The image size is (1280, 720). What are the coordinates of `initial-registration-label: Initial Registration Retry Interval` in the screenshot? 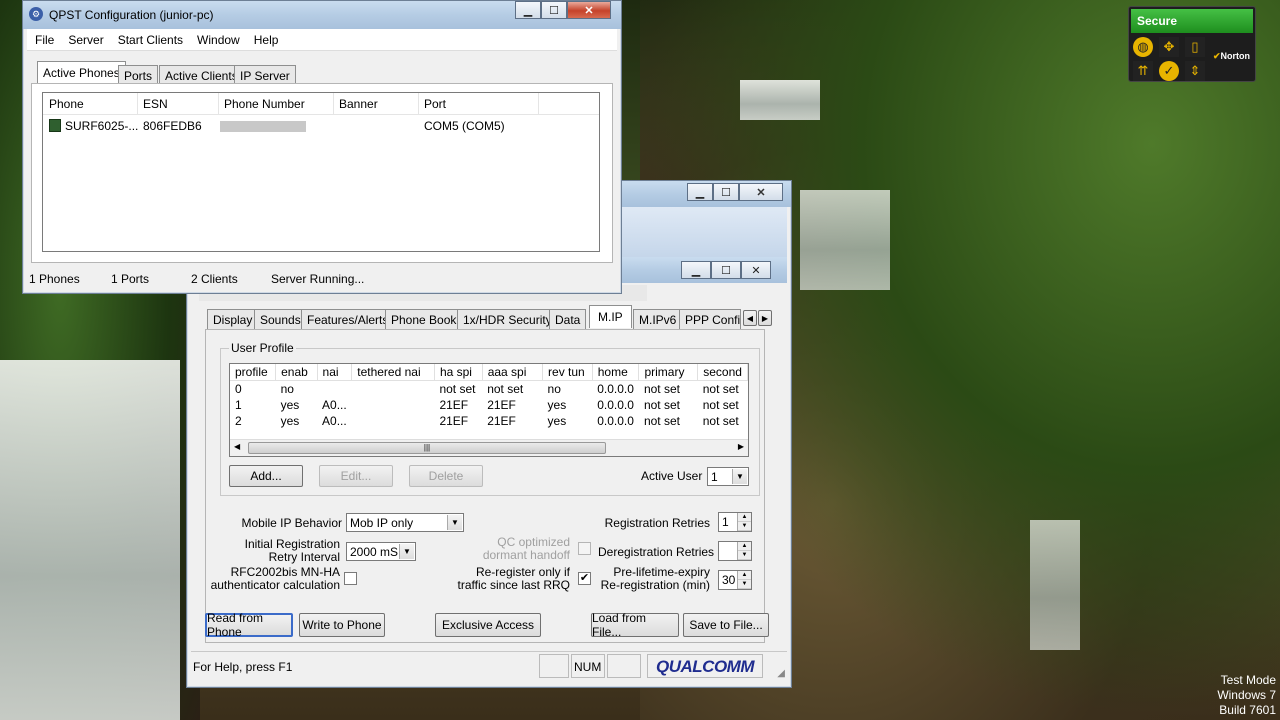 It's located at (283, 551).